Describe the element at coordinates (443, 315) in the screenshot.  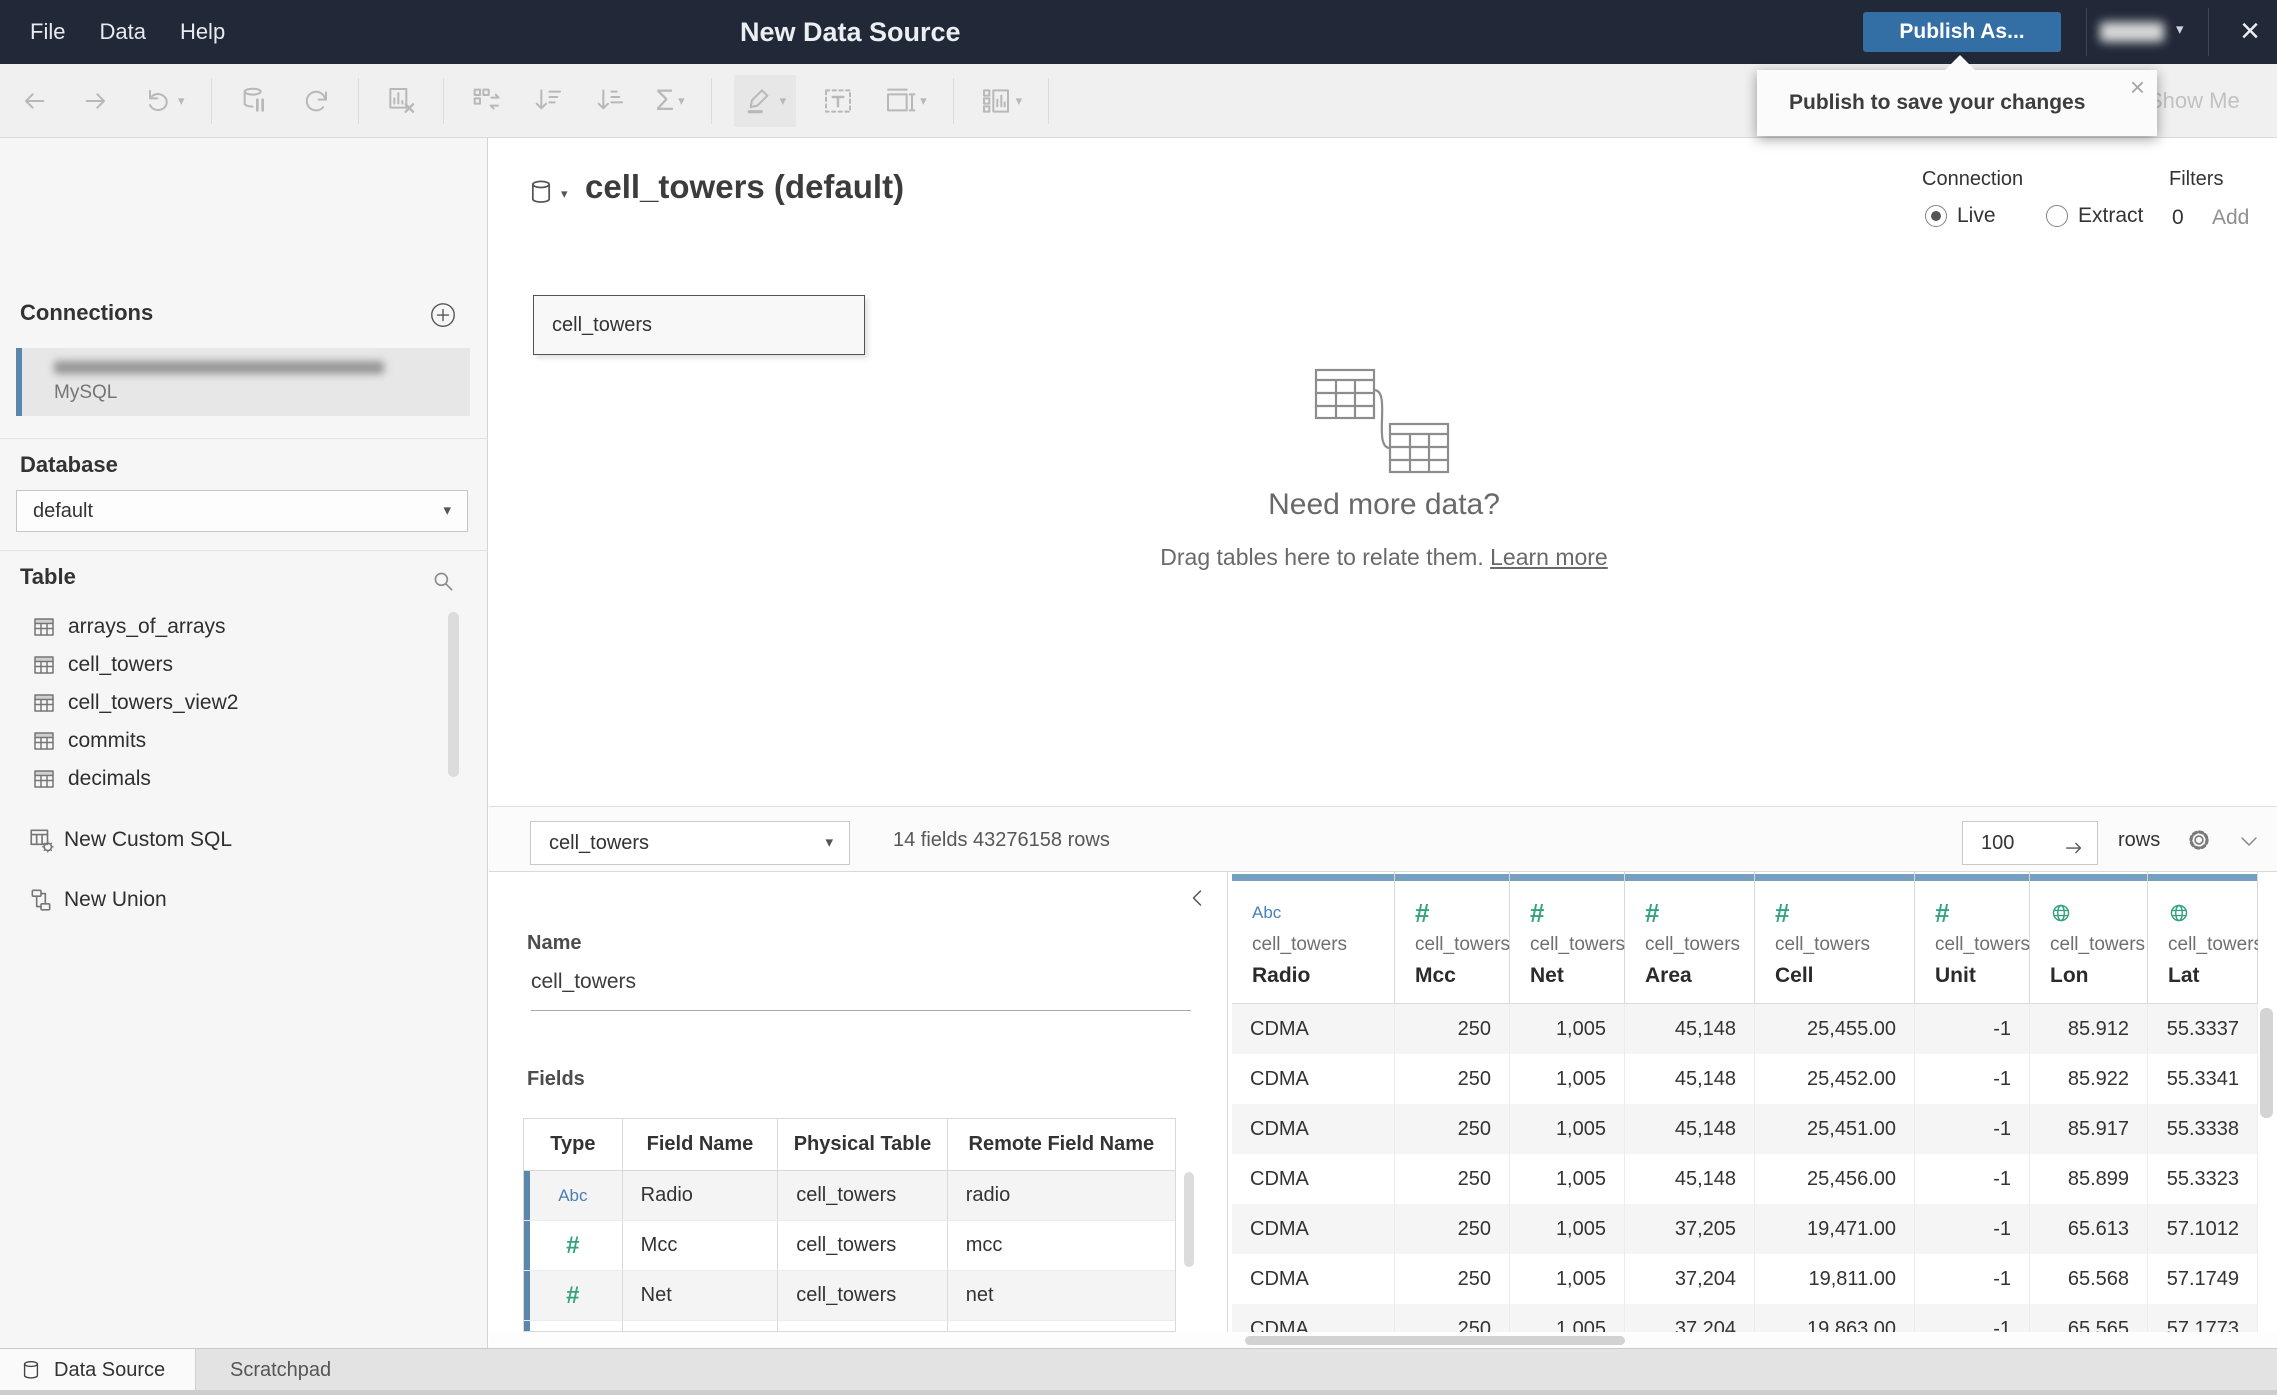
I see `add-connection-icon` at that location.